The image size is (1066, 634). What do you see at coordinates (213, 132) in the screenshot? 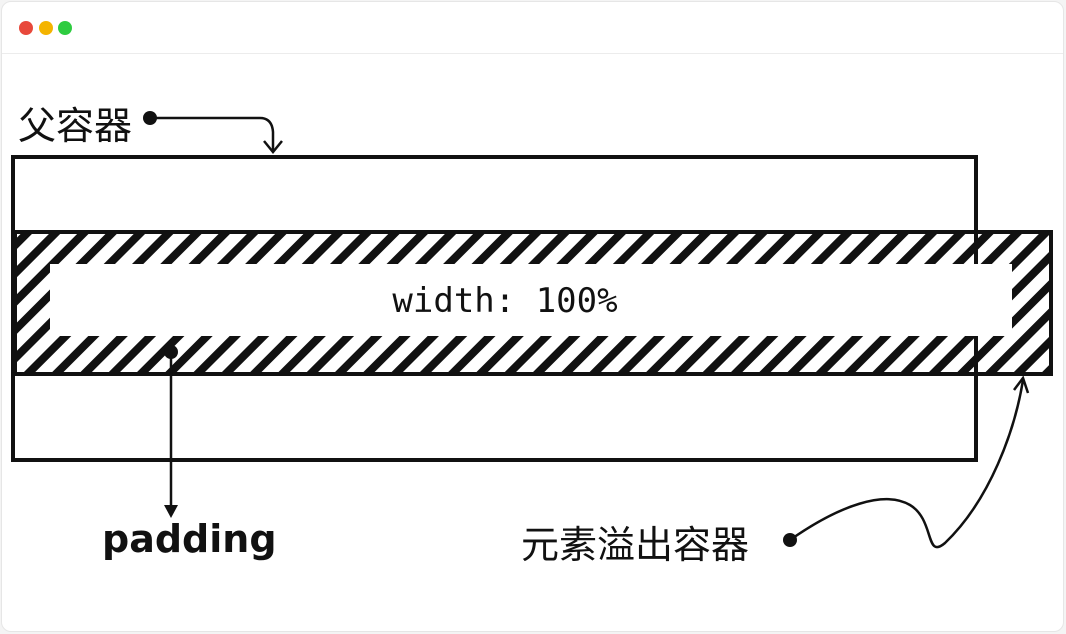
I see `parent-pointer-arrow` at bounding box center [213, 132].